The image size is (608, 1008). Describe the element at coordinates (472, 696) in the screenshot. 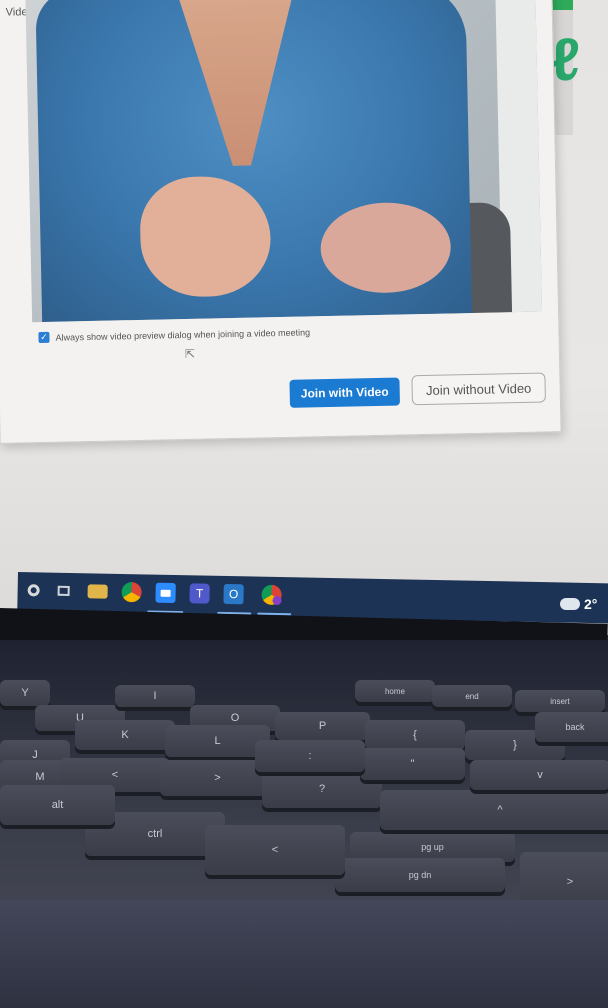

I see `key-end: end` at that location.